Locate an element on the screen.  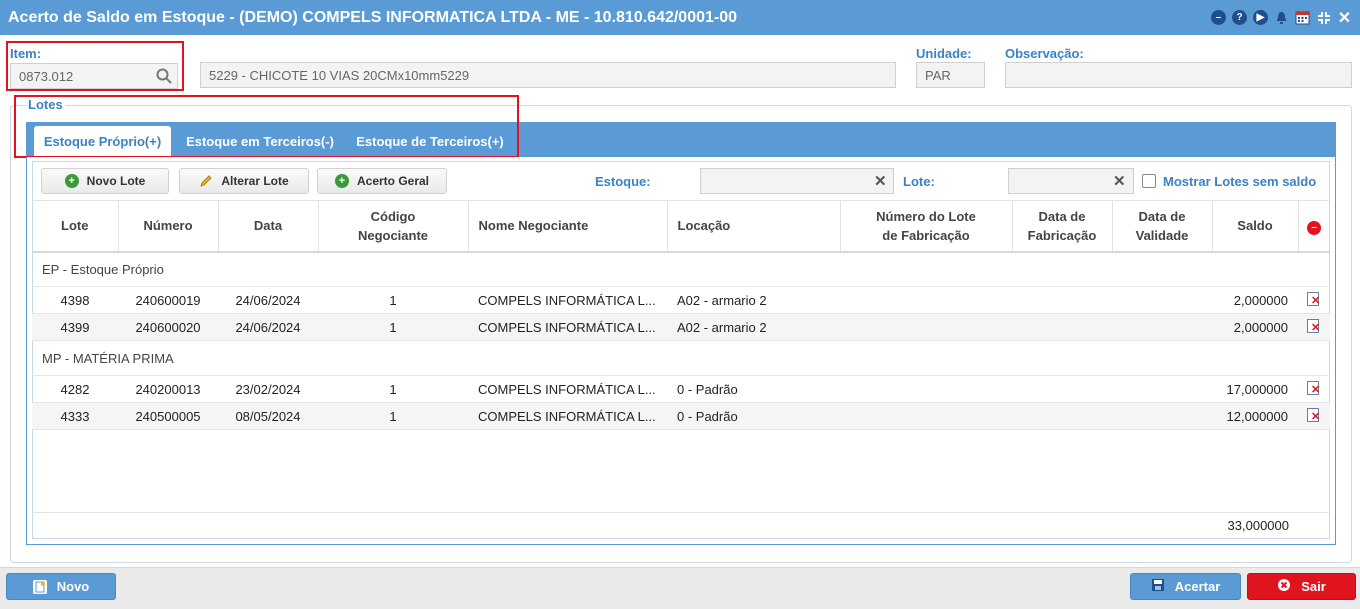
bell-icon is located at coordinates (1281, 17).